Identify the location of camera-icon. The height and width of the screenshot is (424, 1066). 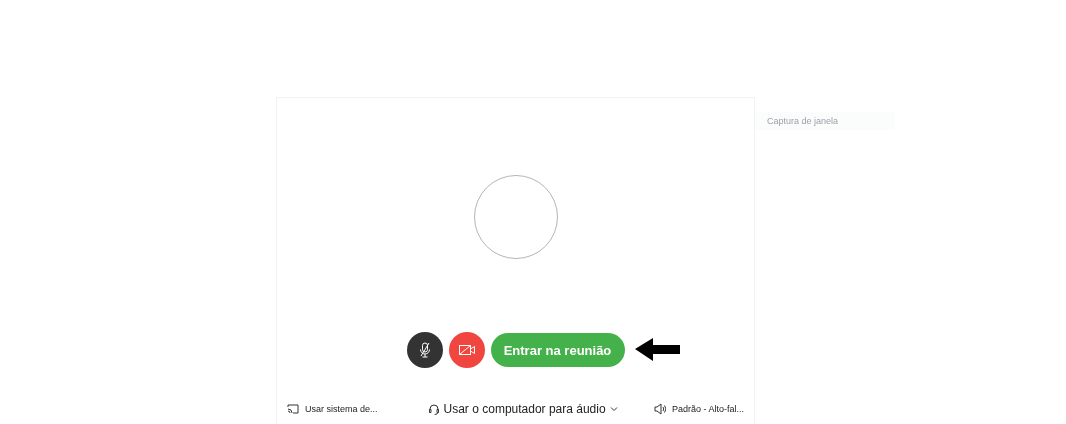
(466, 350).